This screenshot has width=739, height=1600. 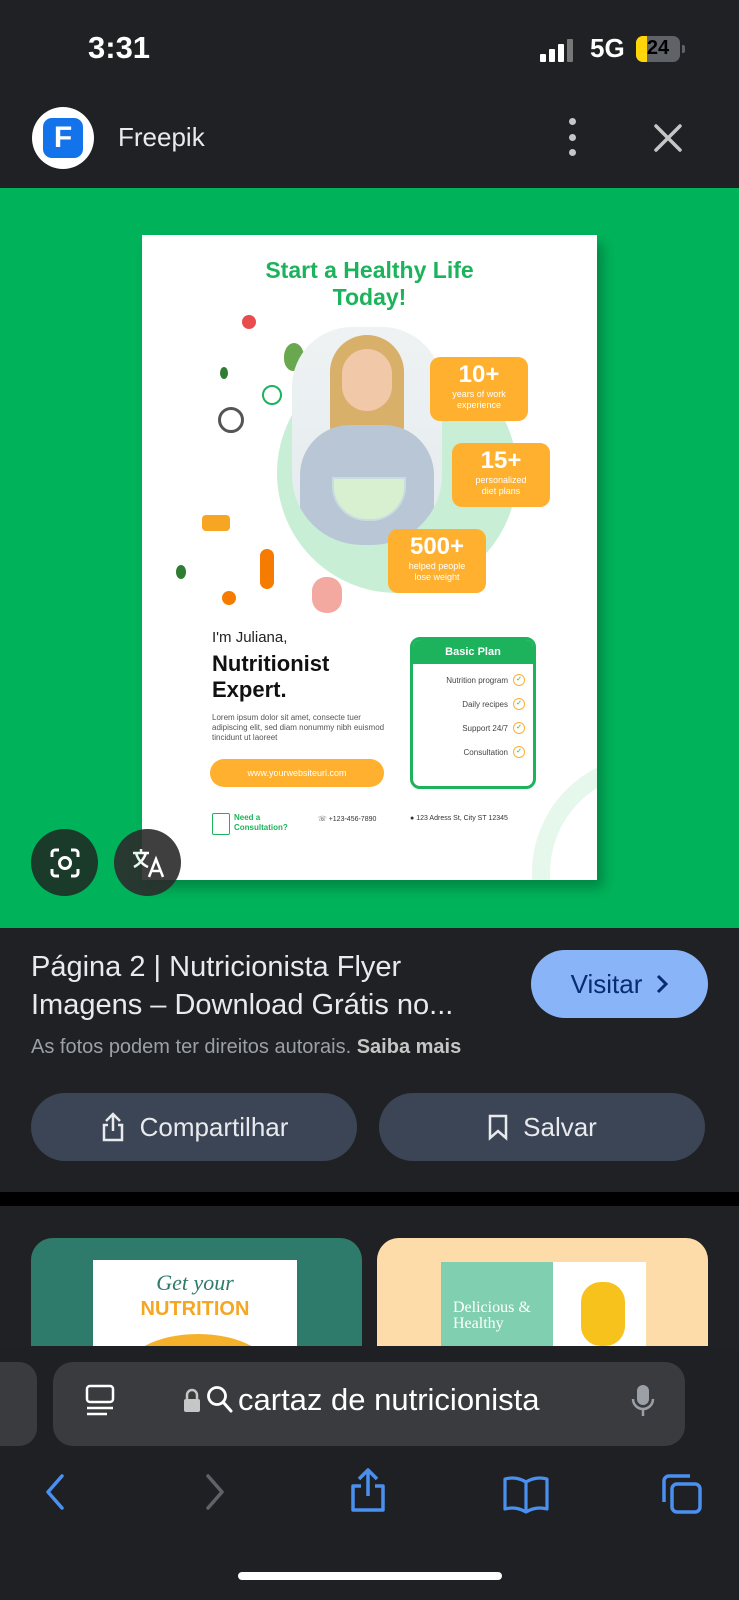 I want to click on share-page-button, so click(x=368, y=1492).